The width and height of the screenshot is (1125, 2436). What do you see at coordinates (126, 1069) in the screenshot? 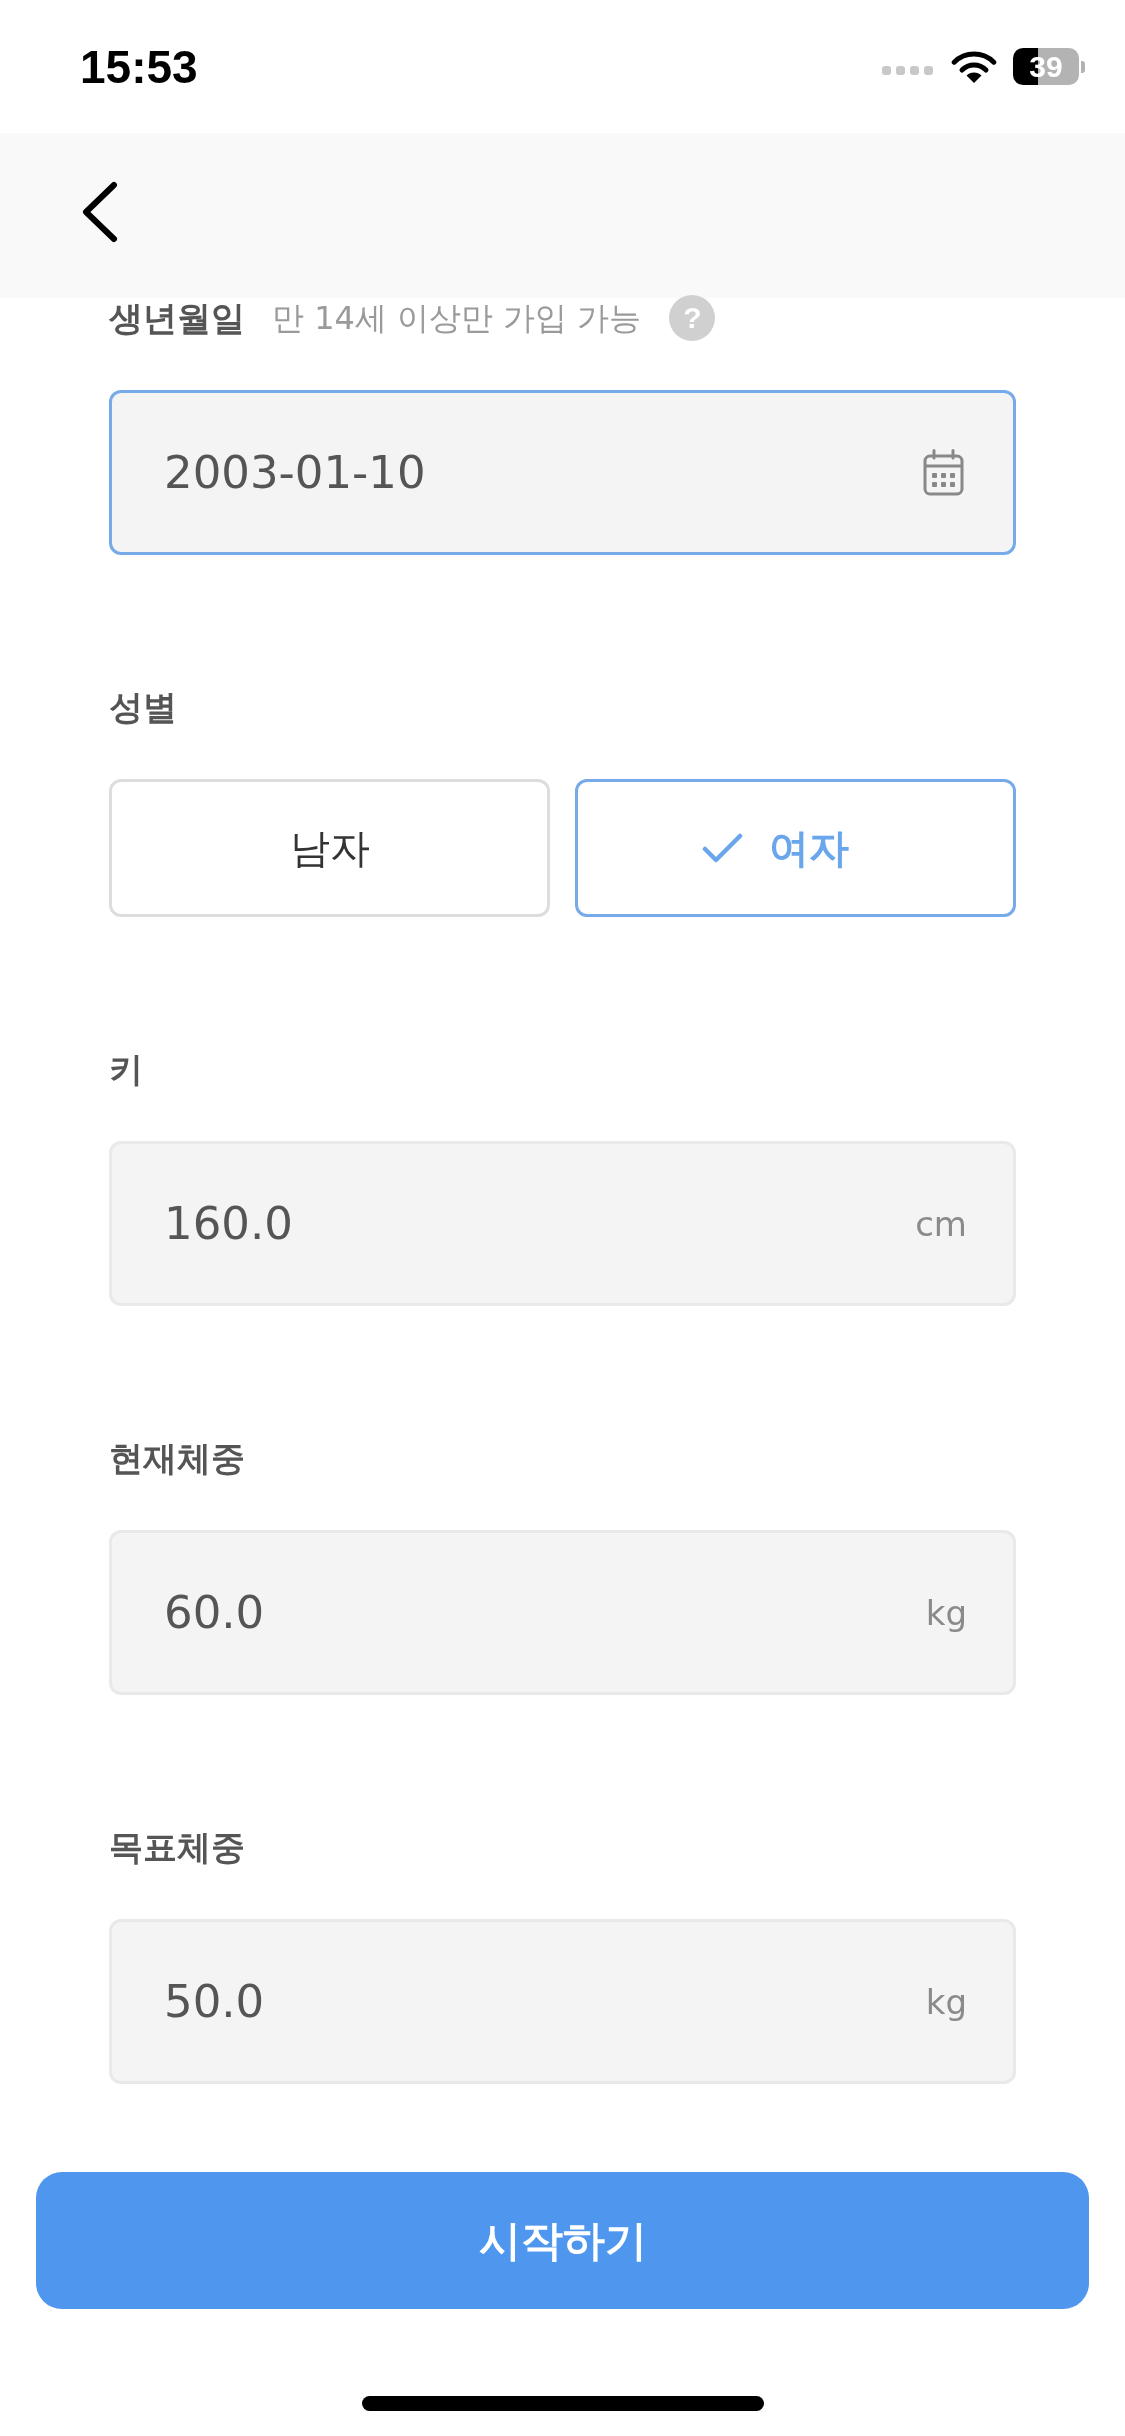
I see `field-label: 키` at bounding box center [126, 1069].